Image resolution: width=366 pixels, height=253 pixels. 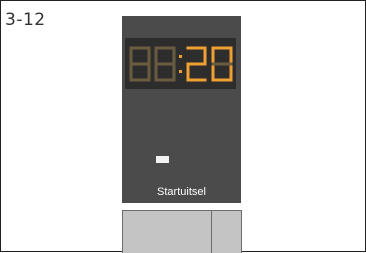 I want to click on digit-zero, so click(x=222, y=64).